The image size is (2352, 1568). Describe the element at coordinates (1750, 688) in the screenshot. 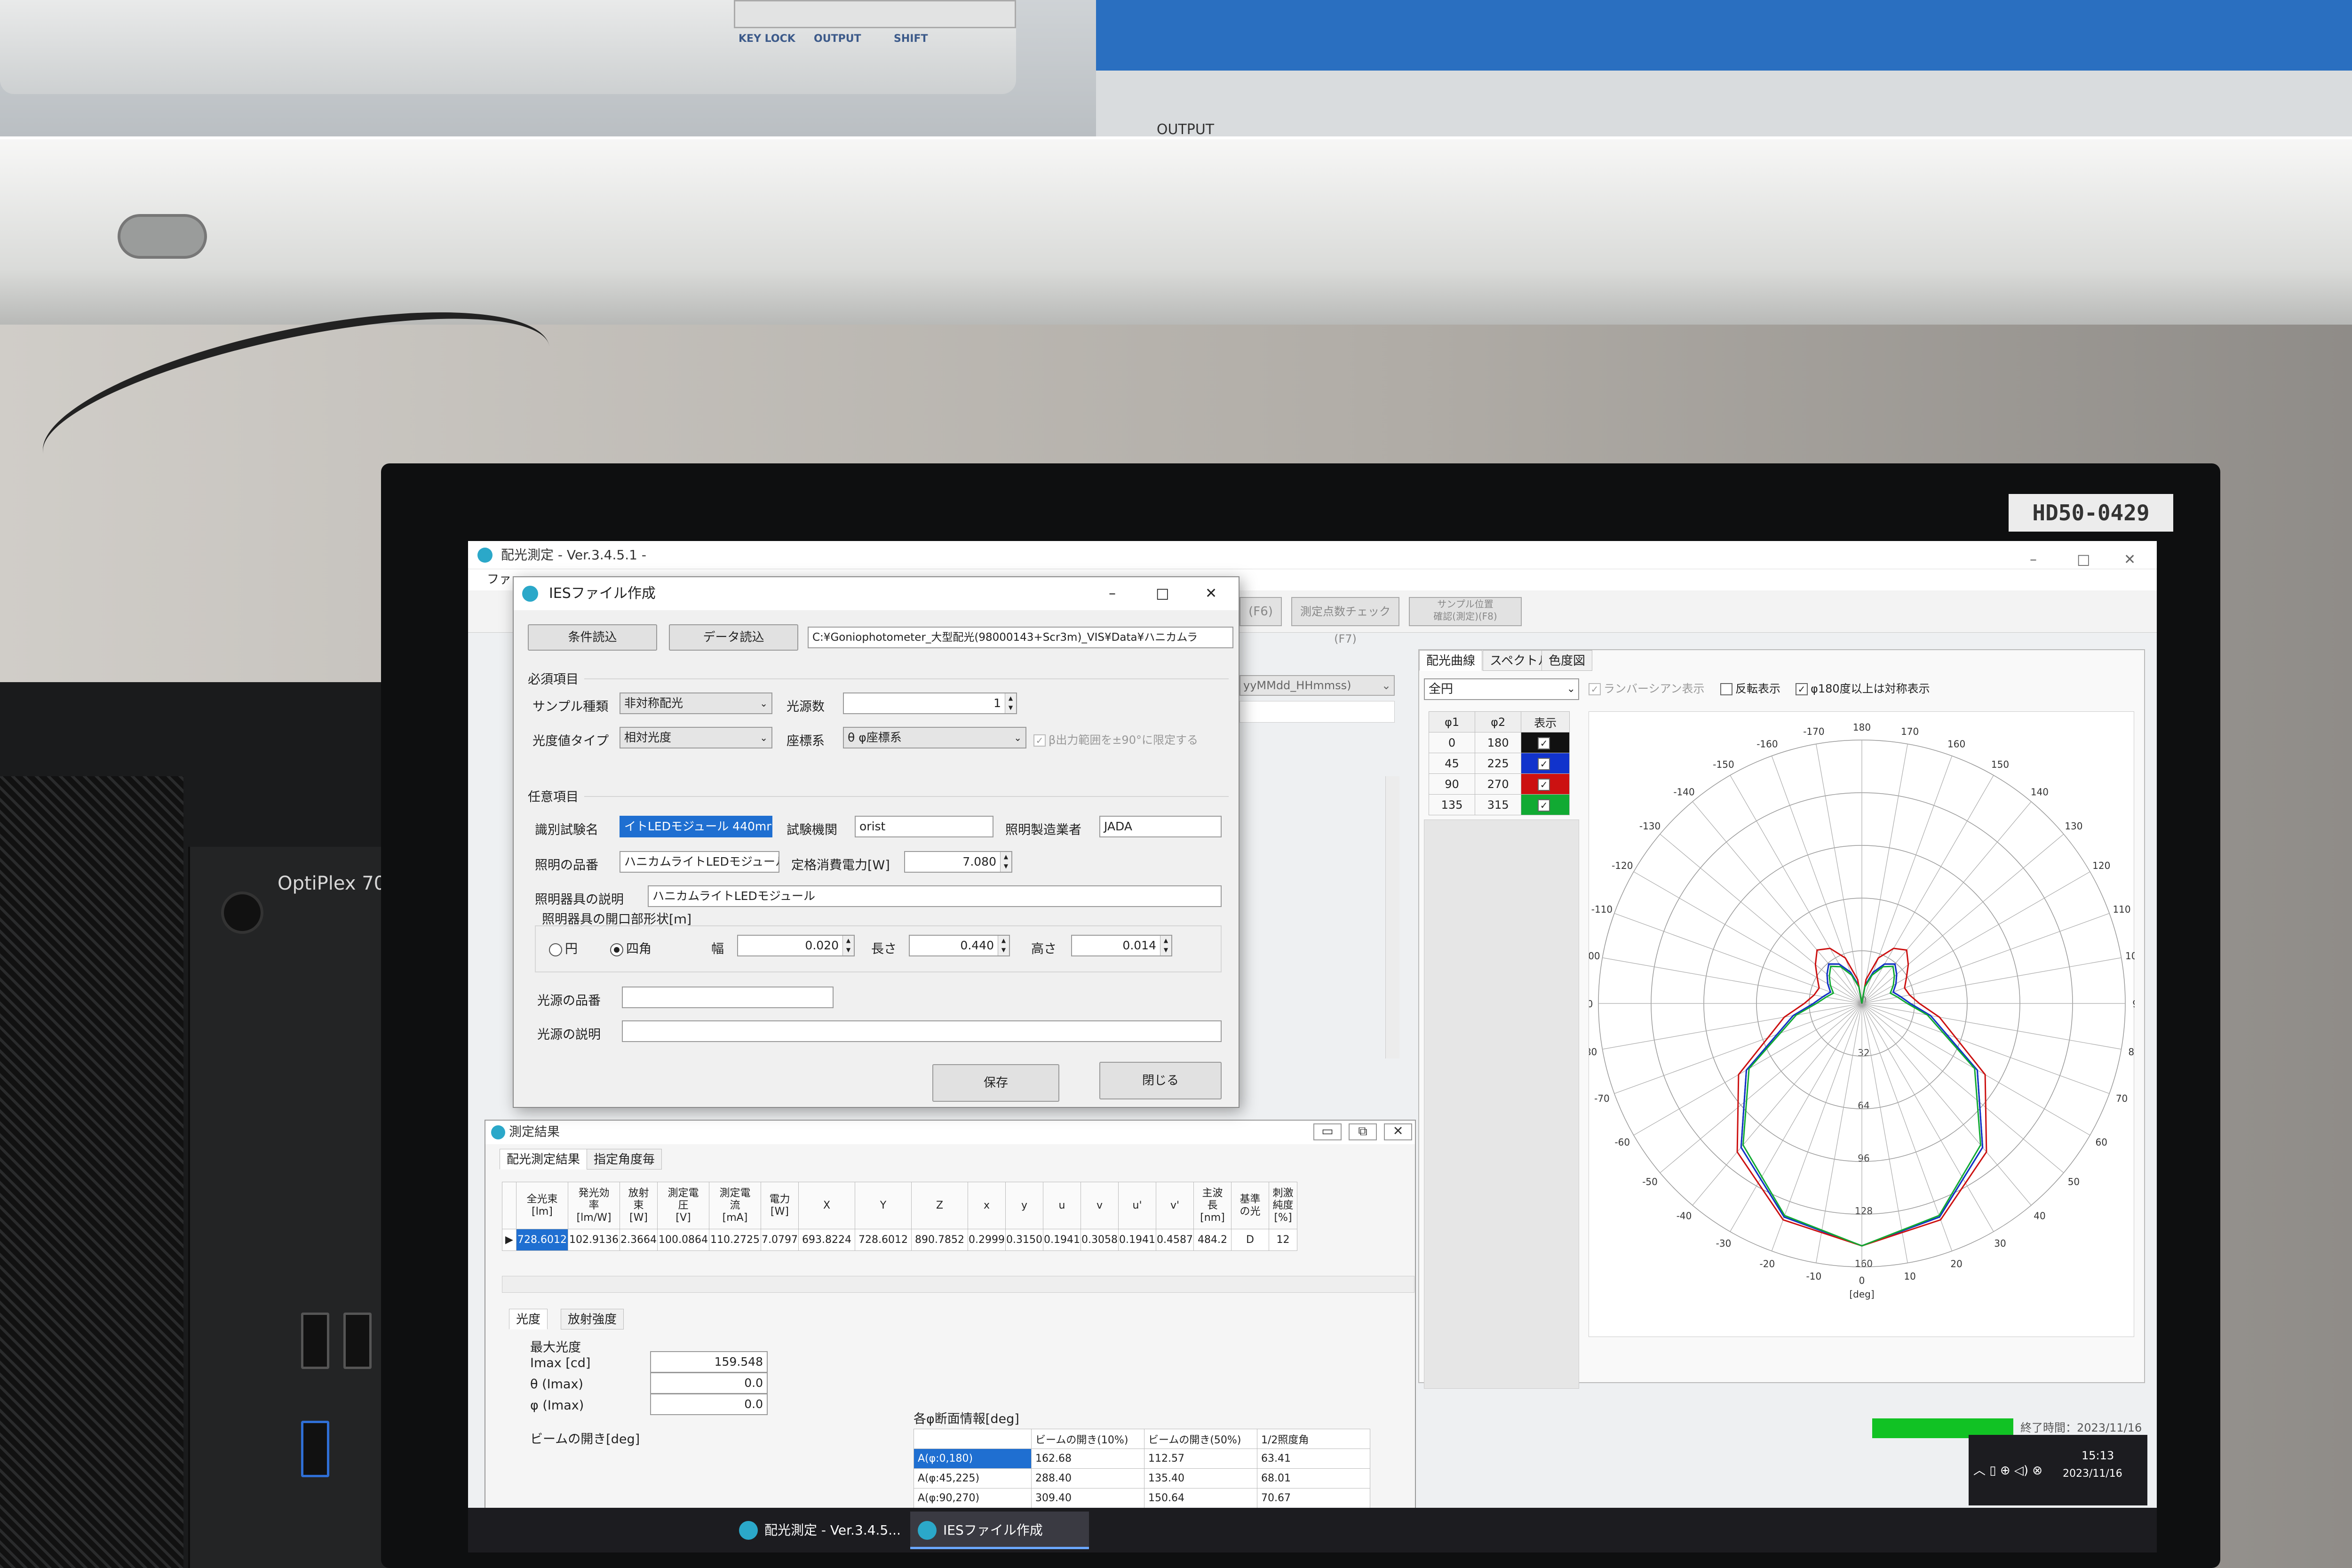

I see `invert-checkbox: 反転表示` at that location.